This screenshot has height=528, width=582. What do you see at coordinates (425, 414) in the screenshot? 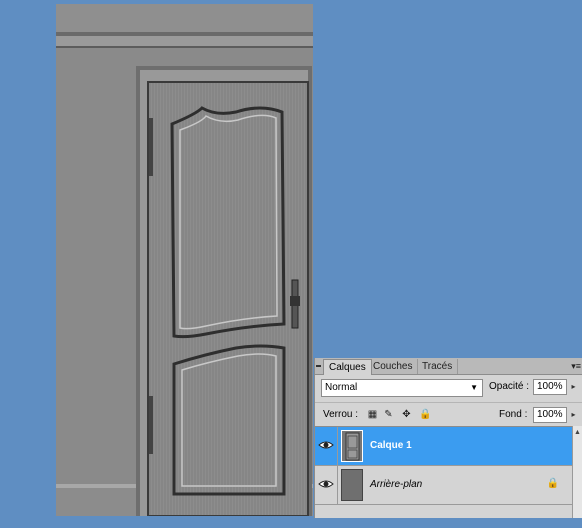
I see `lock-all-icon: 🔒` at bounding box center [425, 414].